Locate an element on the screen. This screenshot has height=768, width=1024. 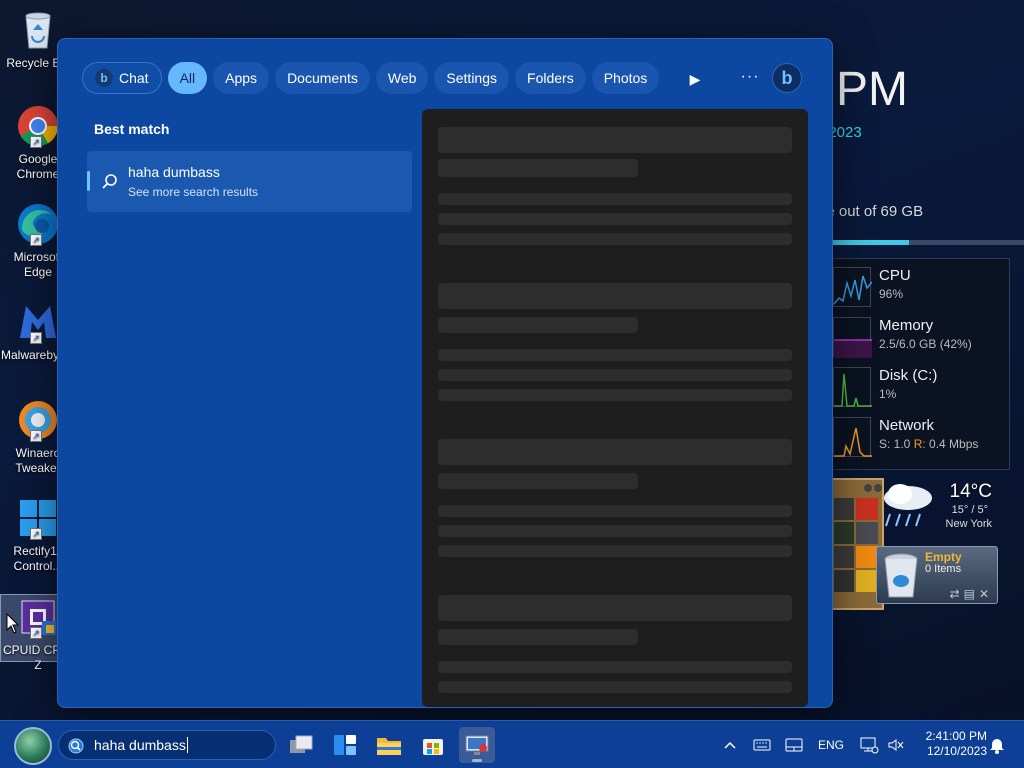
best-match-title: haha dumbass is located at coordinates (174, 172).